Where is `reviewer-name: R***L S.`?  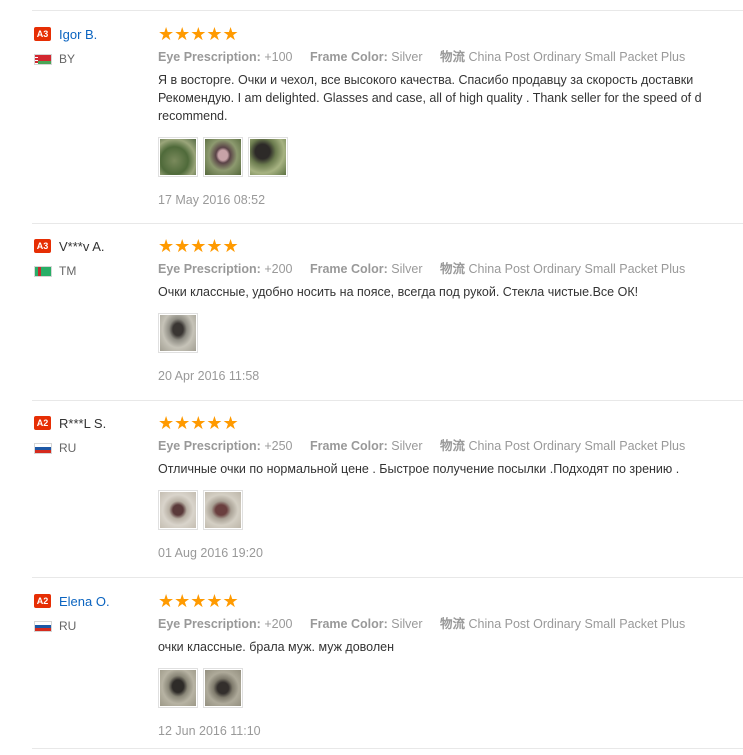
reviewer-name: R***L S. is located at coordinates (83, 423).